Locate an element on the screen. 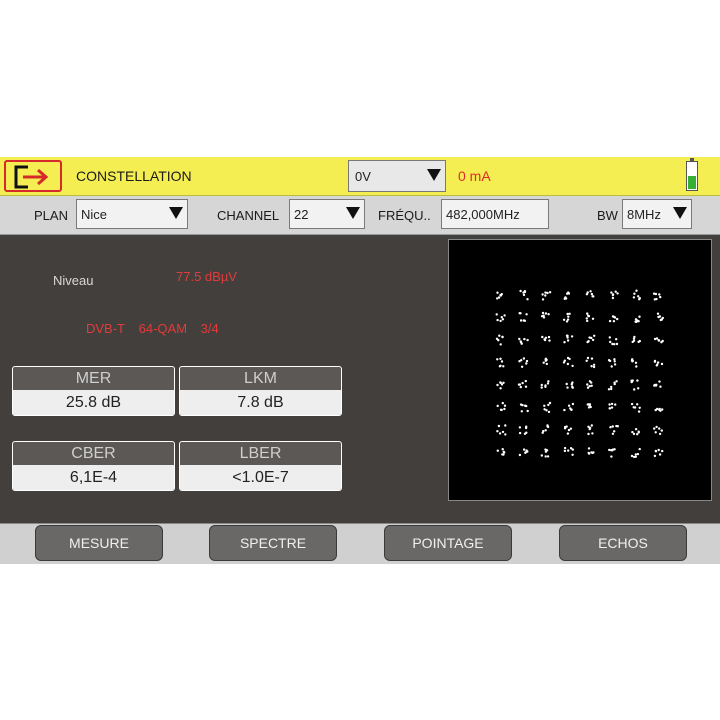 Image resolution: width=720 pixels, height=720 pixels. page-title: CONSTELLATION is located at coordinates (134, 176).